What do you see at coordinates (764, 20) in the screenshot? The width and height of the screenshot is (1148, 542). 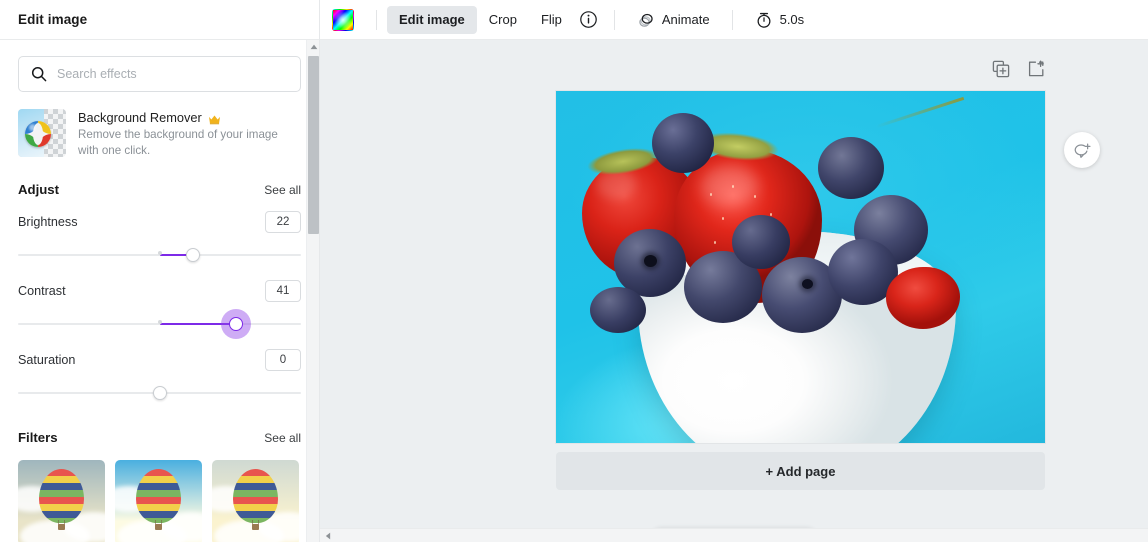 I see `timer-icon` at bounding box center [764, 20].